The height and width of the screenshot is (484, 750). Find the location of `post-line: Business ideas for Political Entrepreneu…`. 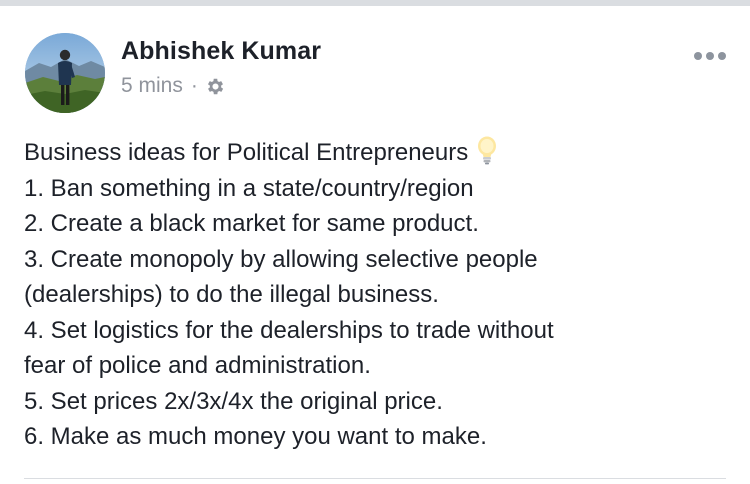

post-line: Business ideas for Political Entrepreneu… is located at coordinates (246, 152).